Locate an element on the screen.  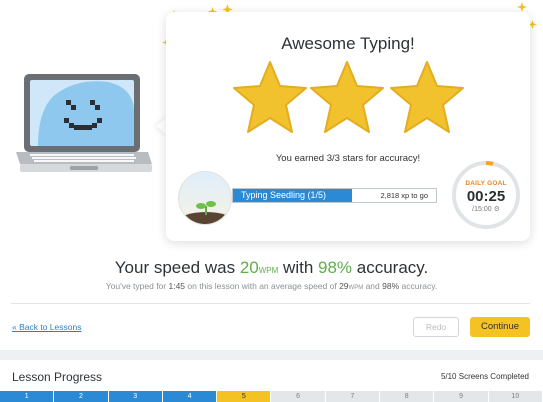
detail-text: You've typed for is located at coordinates (137, 286).